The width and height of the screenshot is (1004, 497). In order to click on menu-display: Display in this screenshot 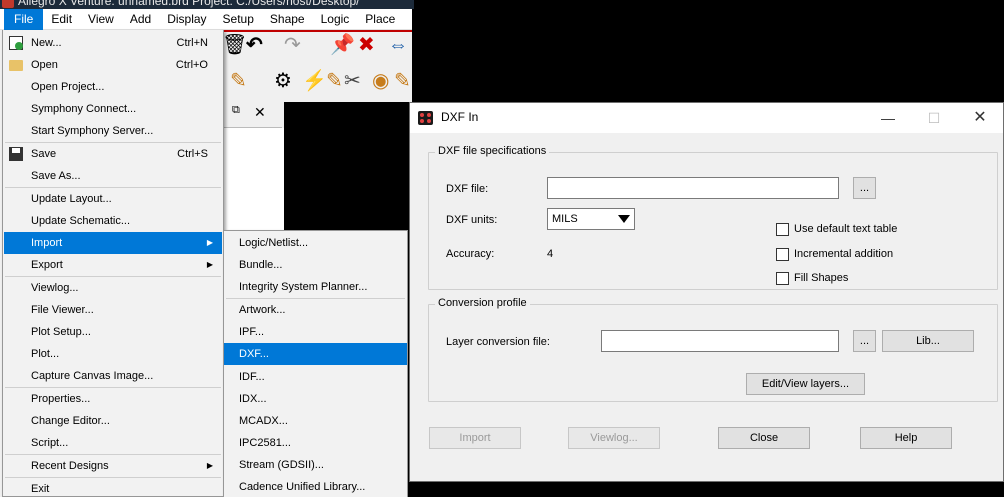, I will do `click(186, 19)`.